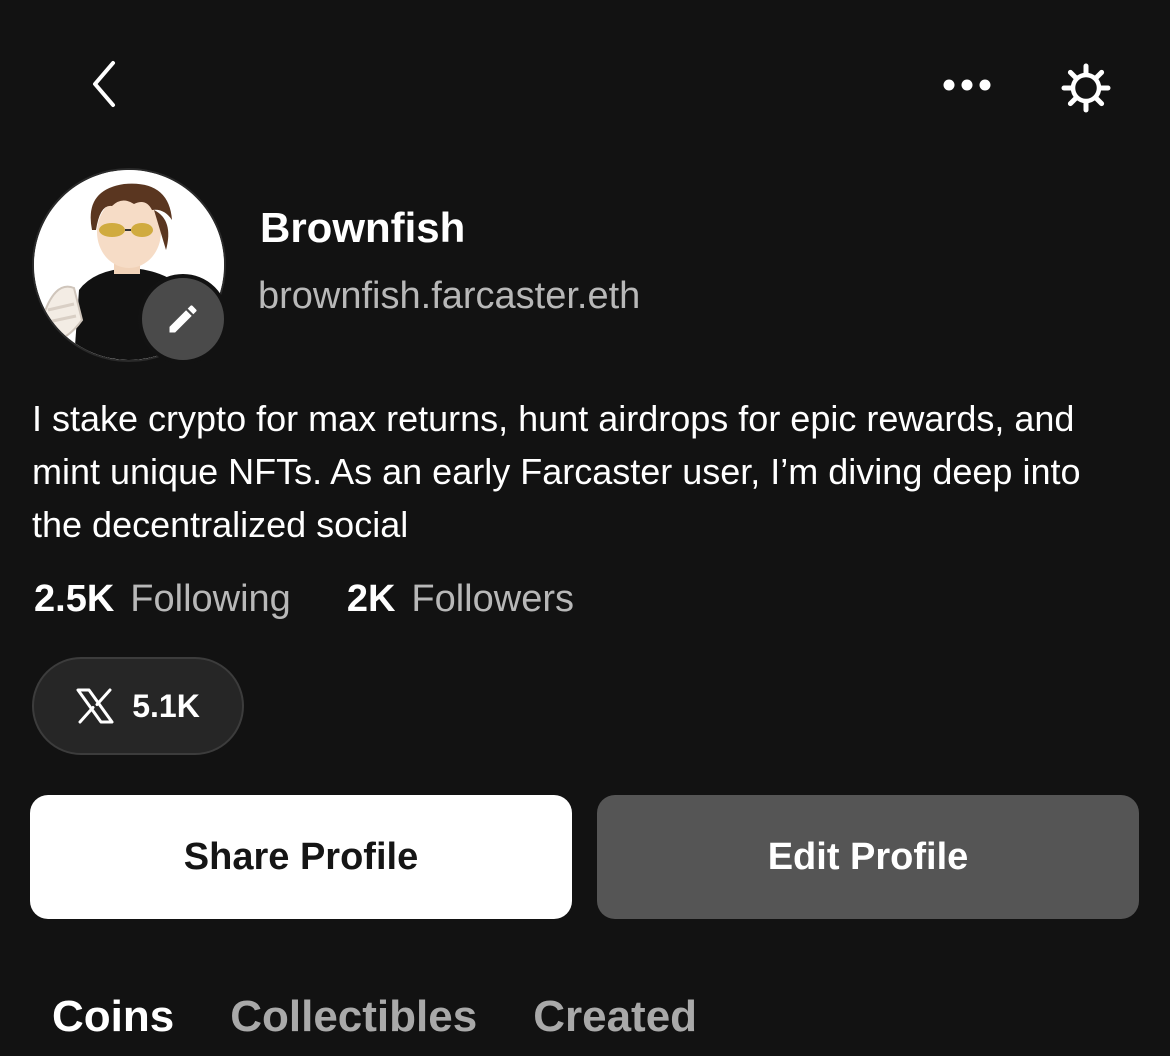 Image resolution: width=1170 pixels, height=1056 pixels. I want to click on x-account-chip: 5.1K, so click(138, 706).